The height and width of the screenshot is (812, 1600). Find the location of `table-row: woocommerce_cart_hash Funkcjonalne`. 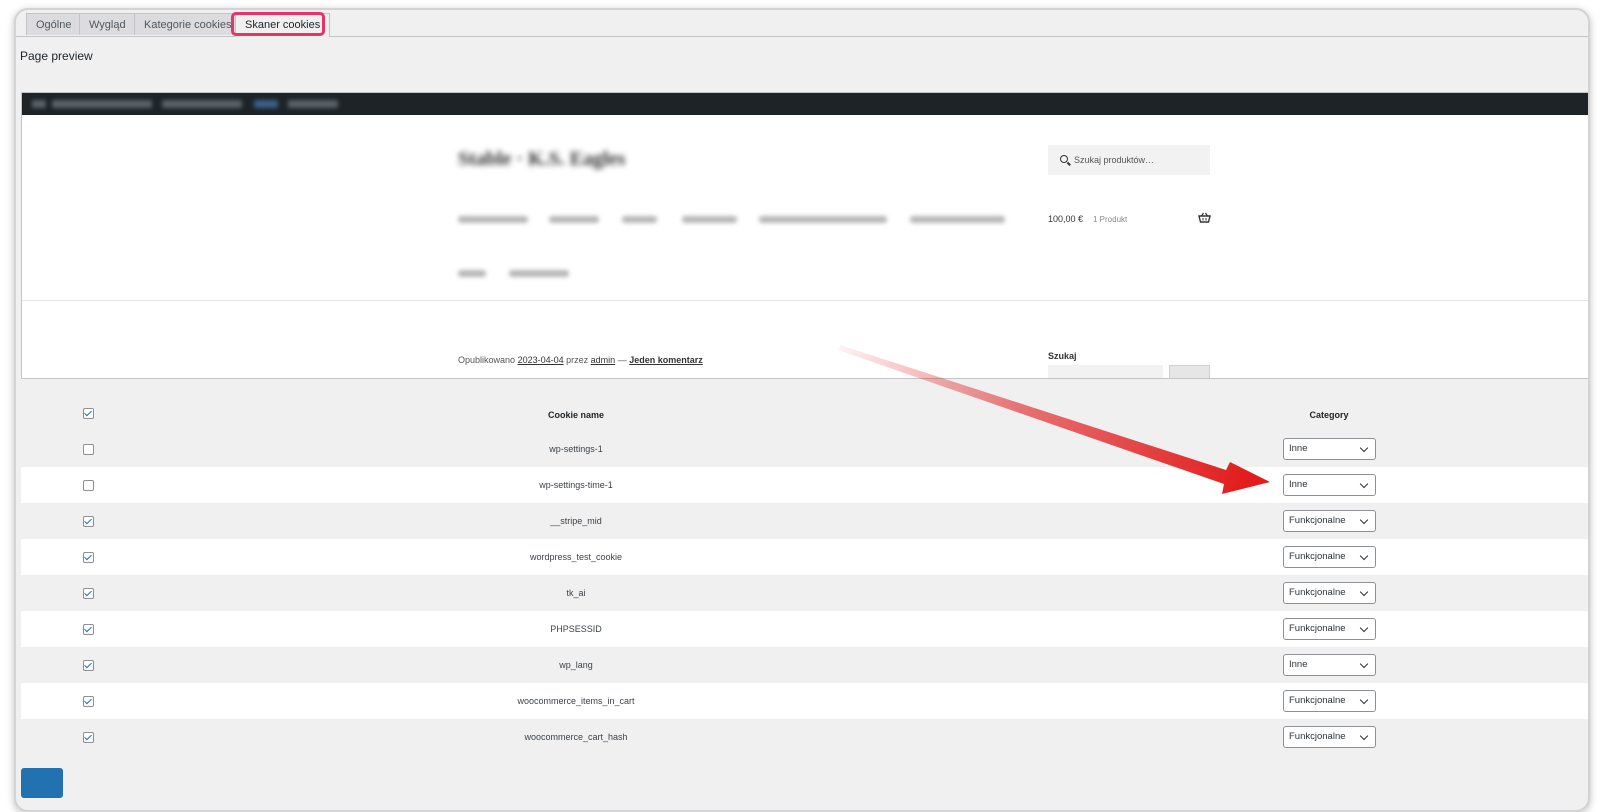

table-row: woocommerce_cart_hash Funkcjonalne is located at coordinates (804, 737).